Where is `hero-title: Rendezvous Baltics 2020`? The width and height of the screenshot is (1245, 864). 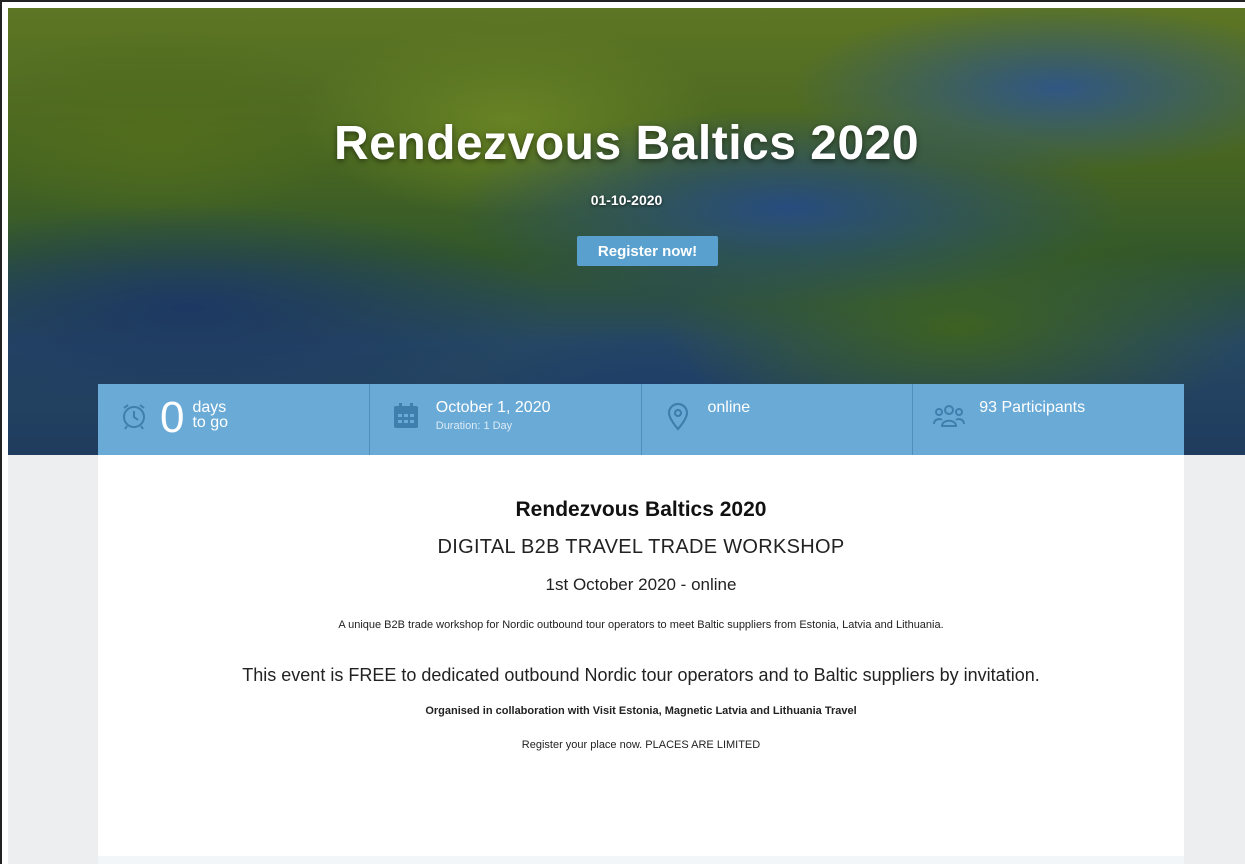 hero-title: Rendezvous Baltics 2020 is located at coordinates (626, 143).